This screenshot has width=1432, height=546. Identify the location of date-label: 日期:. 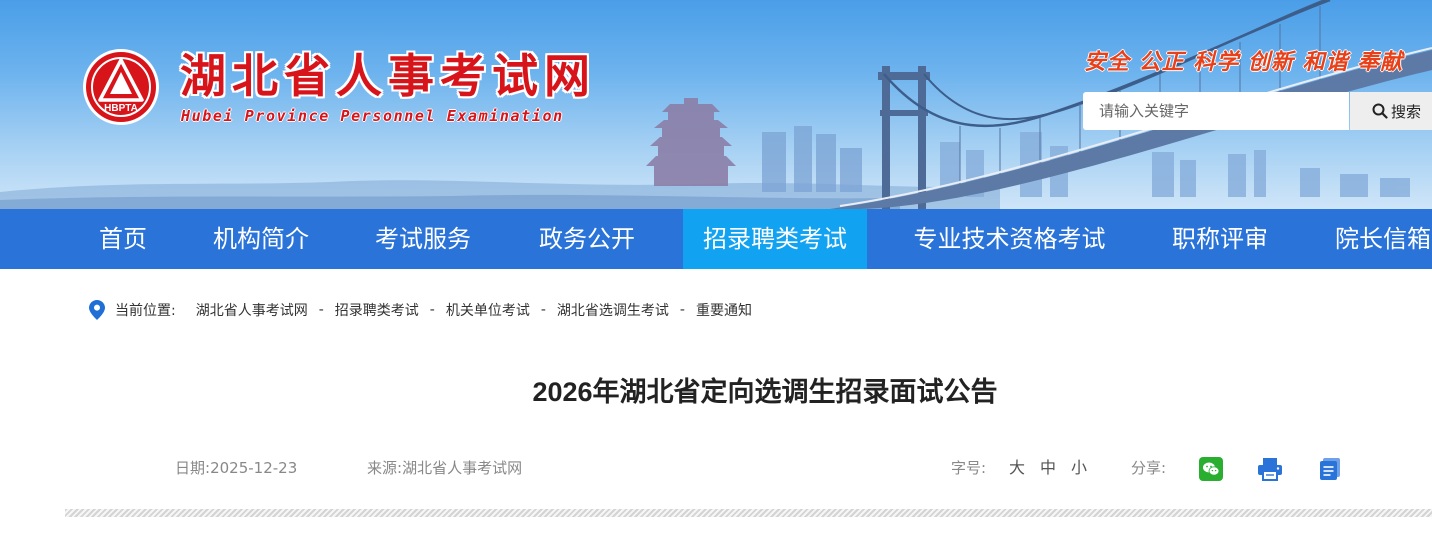
(193, 468).